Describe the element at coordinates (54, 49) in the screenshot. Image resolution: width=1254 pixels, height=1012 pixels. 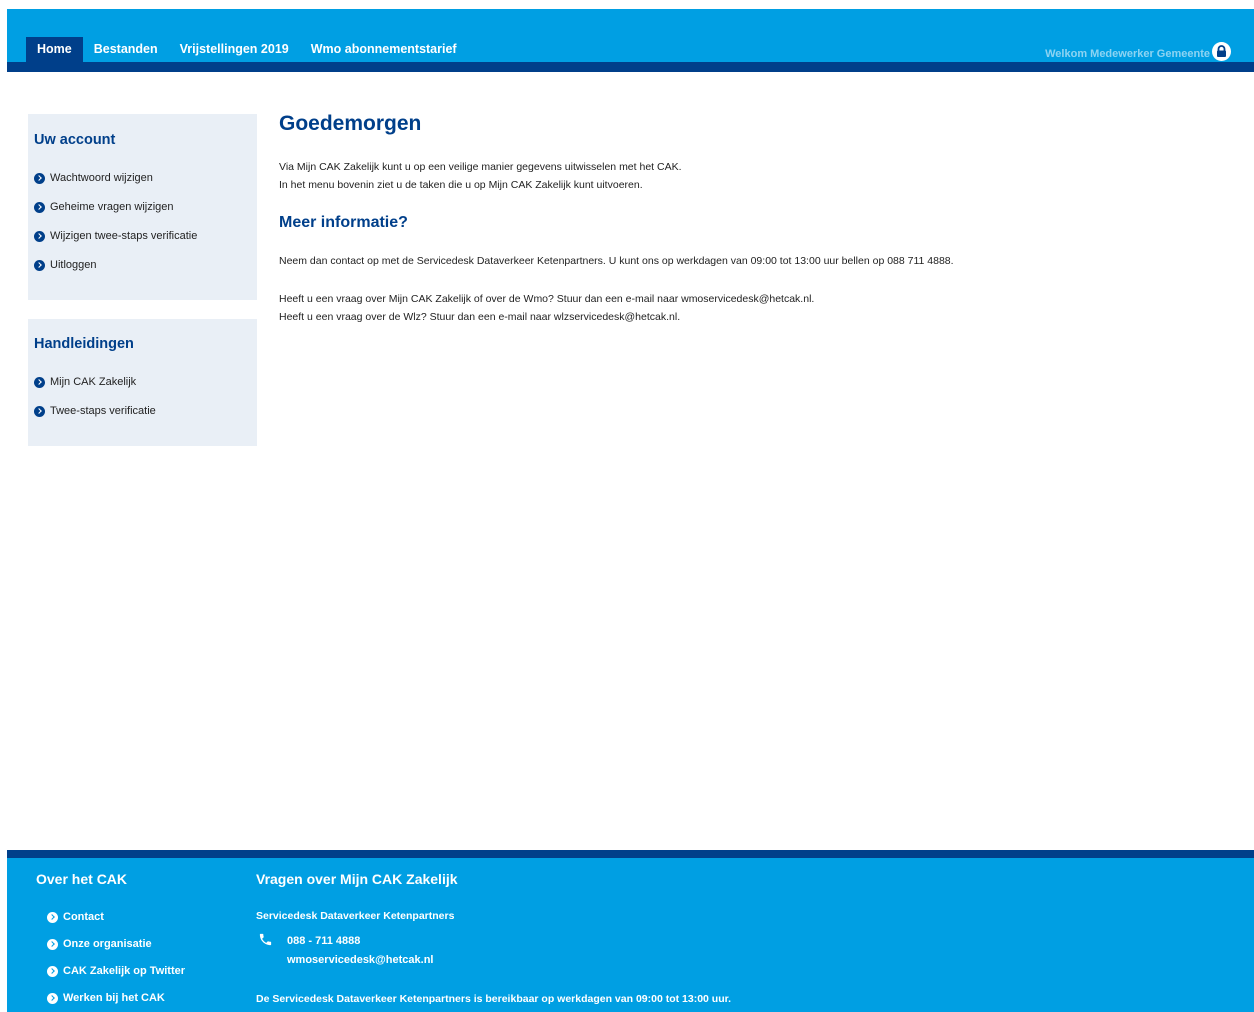
I see `nav-item-home: Home` at that location.